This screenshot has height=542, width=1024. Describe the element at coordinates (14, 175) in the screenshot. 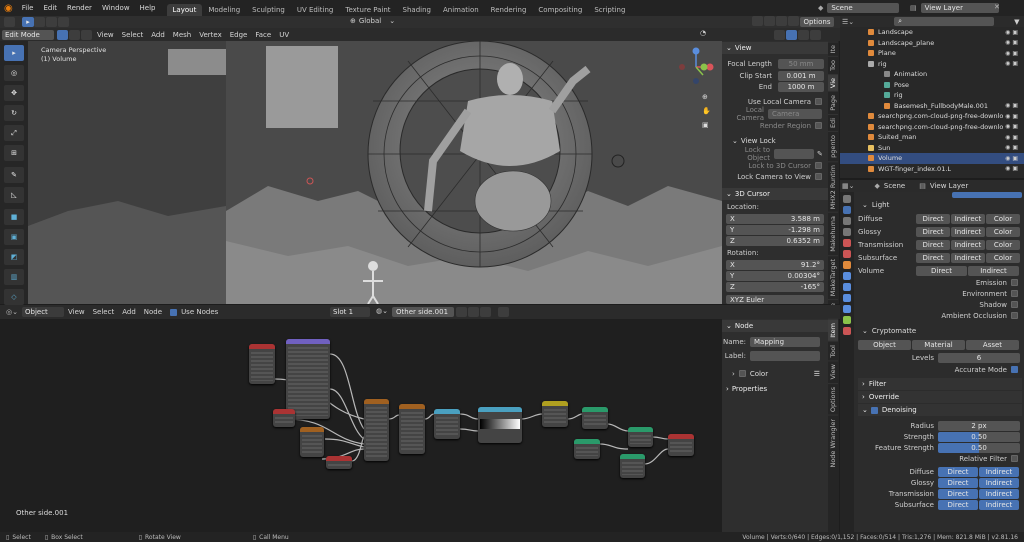

I see `annotate-icon: ✎` at that location.